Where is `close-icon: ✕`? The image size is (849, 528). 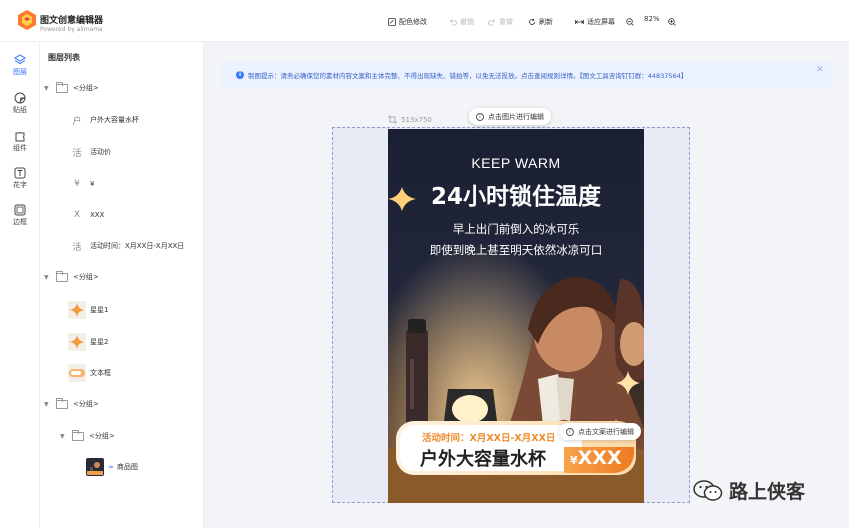
close-icon: ✕ is located at coordinates (820, 70).